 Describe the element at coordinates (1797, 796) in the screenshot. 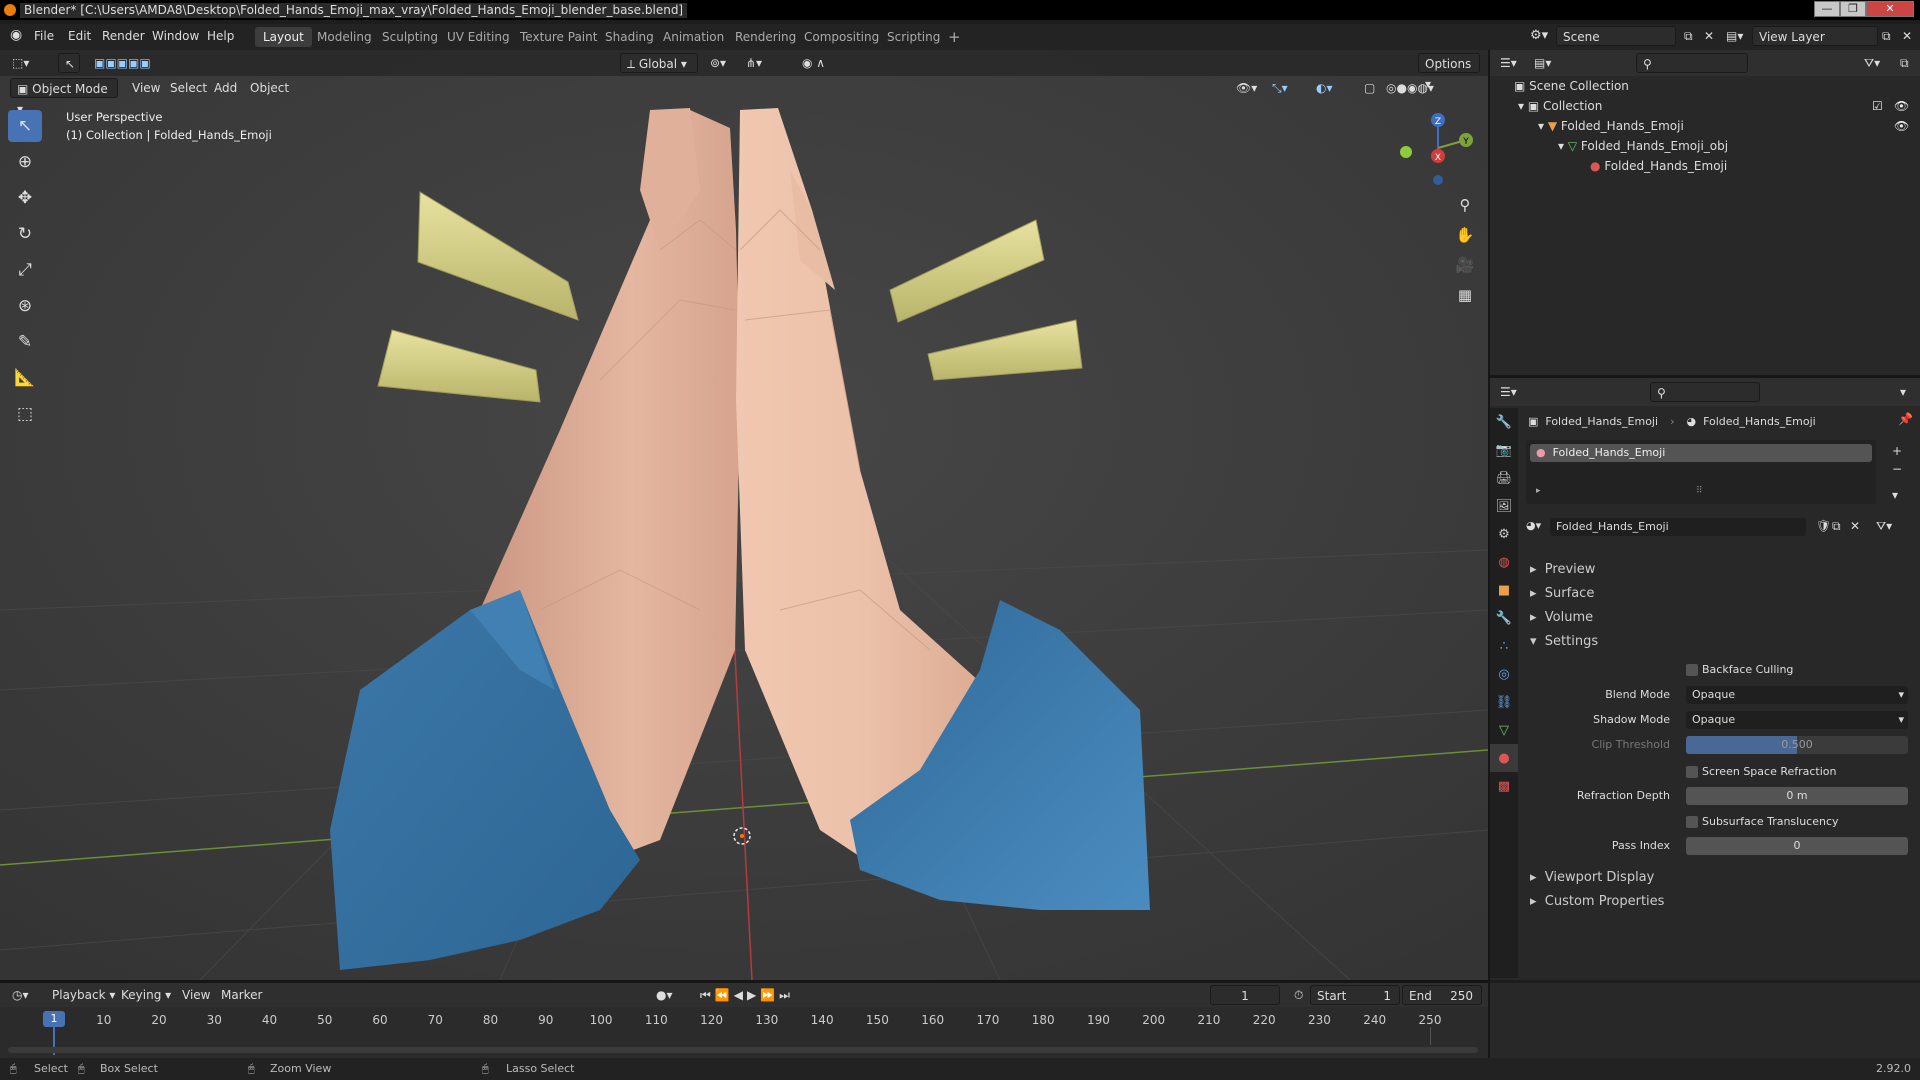

I see `refraction-depth-field: 0 m` at that location.